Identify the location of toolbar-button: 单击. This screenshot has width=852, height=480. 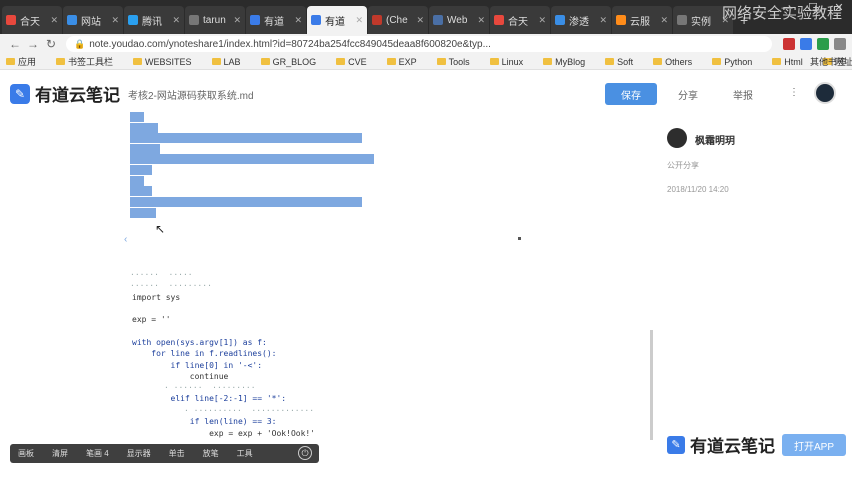
(177, 453).